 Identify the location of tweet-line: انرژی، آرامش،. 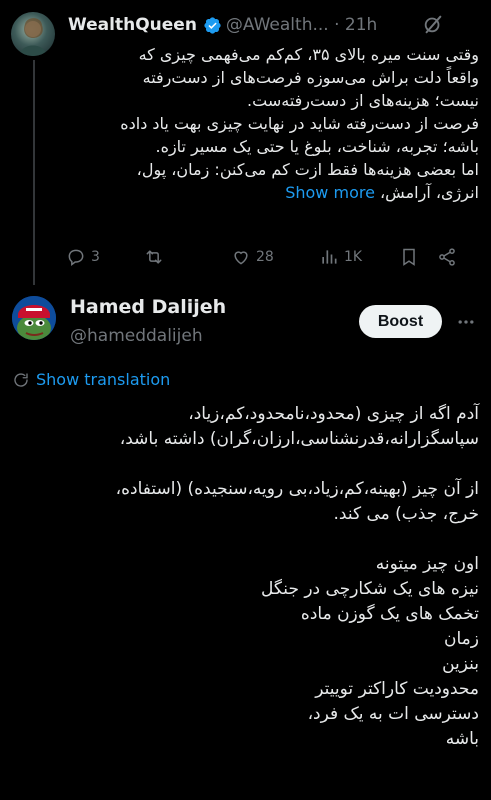
(429, 192).